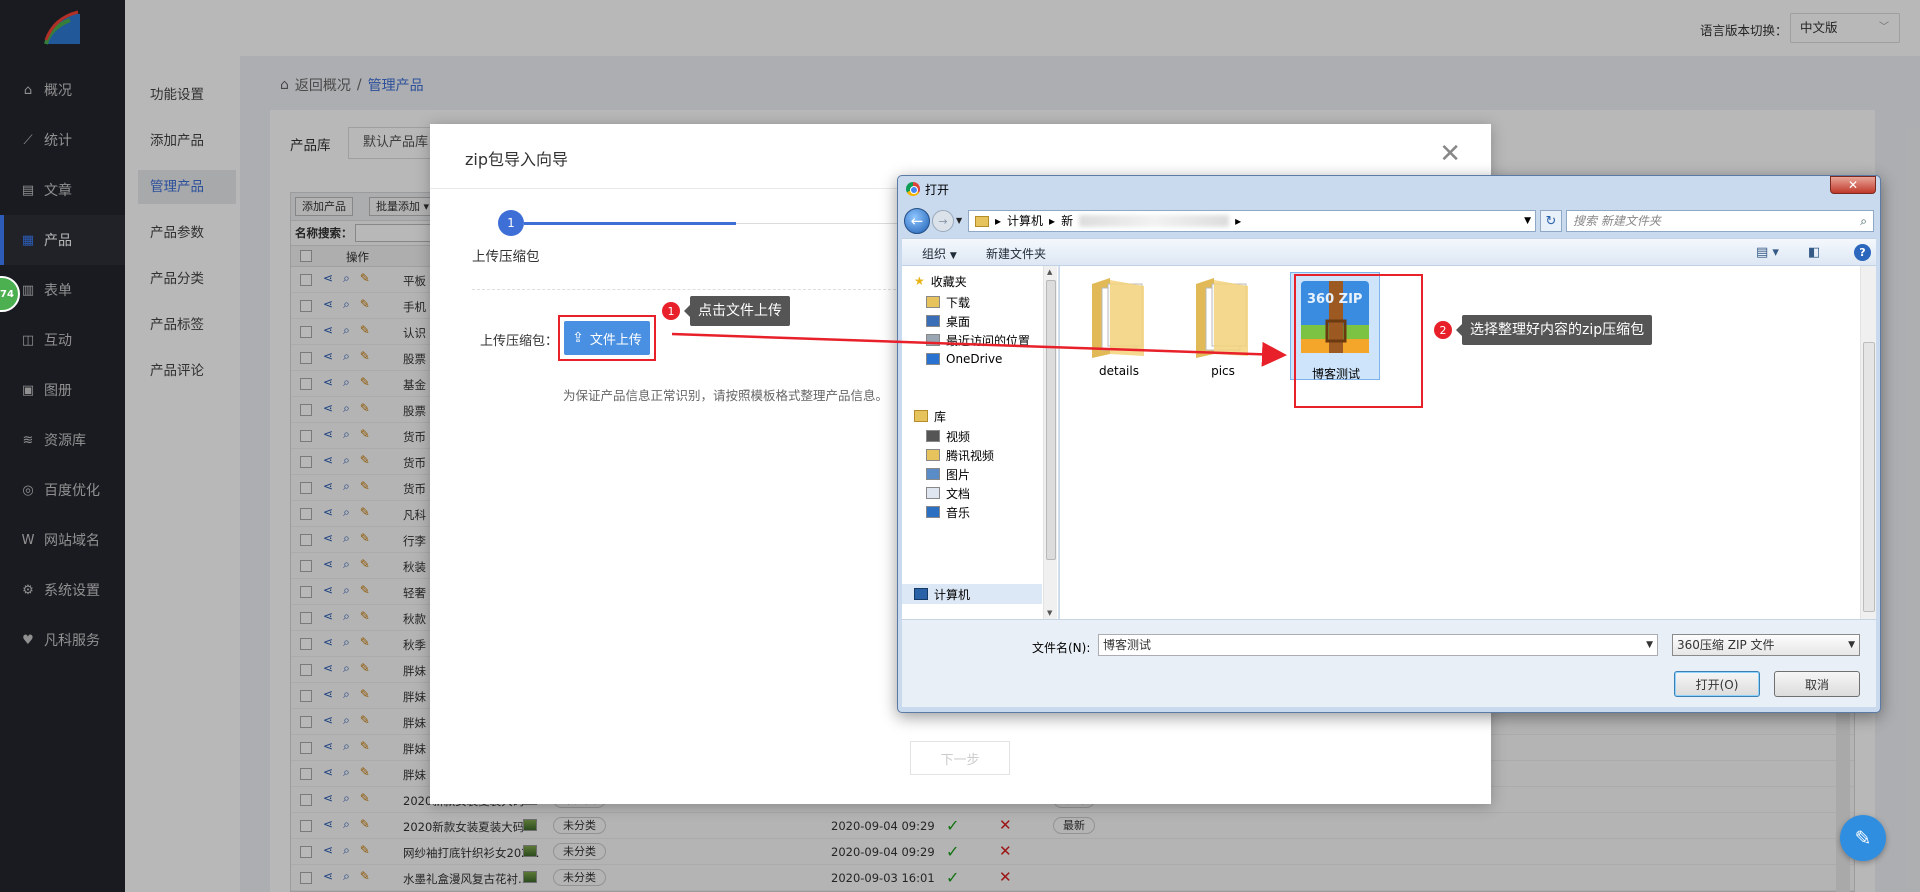 The image size is (1920, 892). I want to click on callout-label: 选择整理好内容的zip压缩包, so click(1554, 330).